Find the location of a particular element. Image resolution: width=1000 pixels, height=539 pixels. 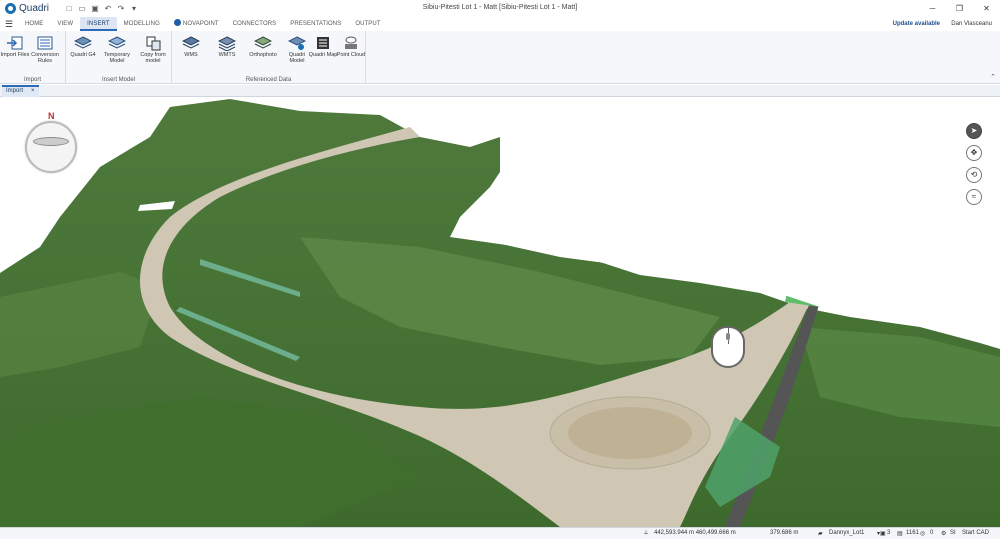

coordinate-icon: ⟂ is located at coordinates (646, 533).